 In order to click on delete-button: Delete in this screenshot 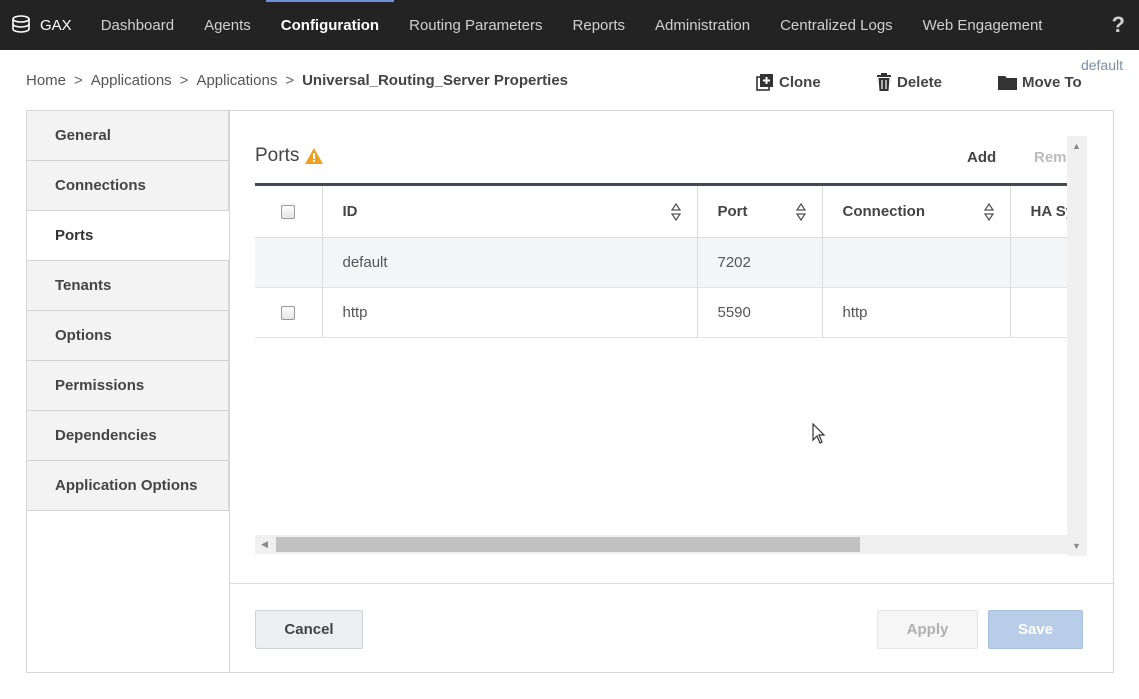, I will do `click(937, 82)`.